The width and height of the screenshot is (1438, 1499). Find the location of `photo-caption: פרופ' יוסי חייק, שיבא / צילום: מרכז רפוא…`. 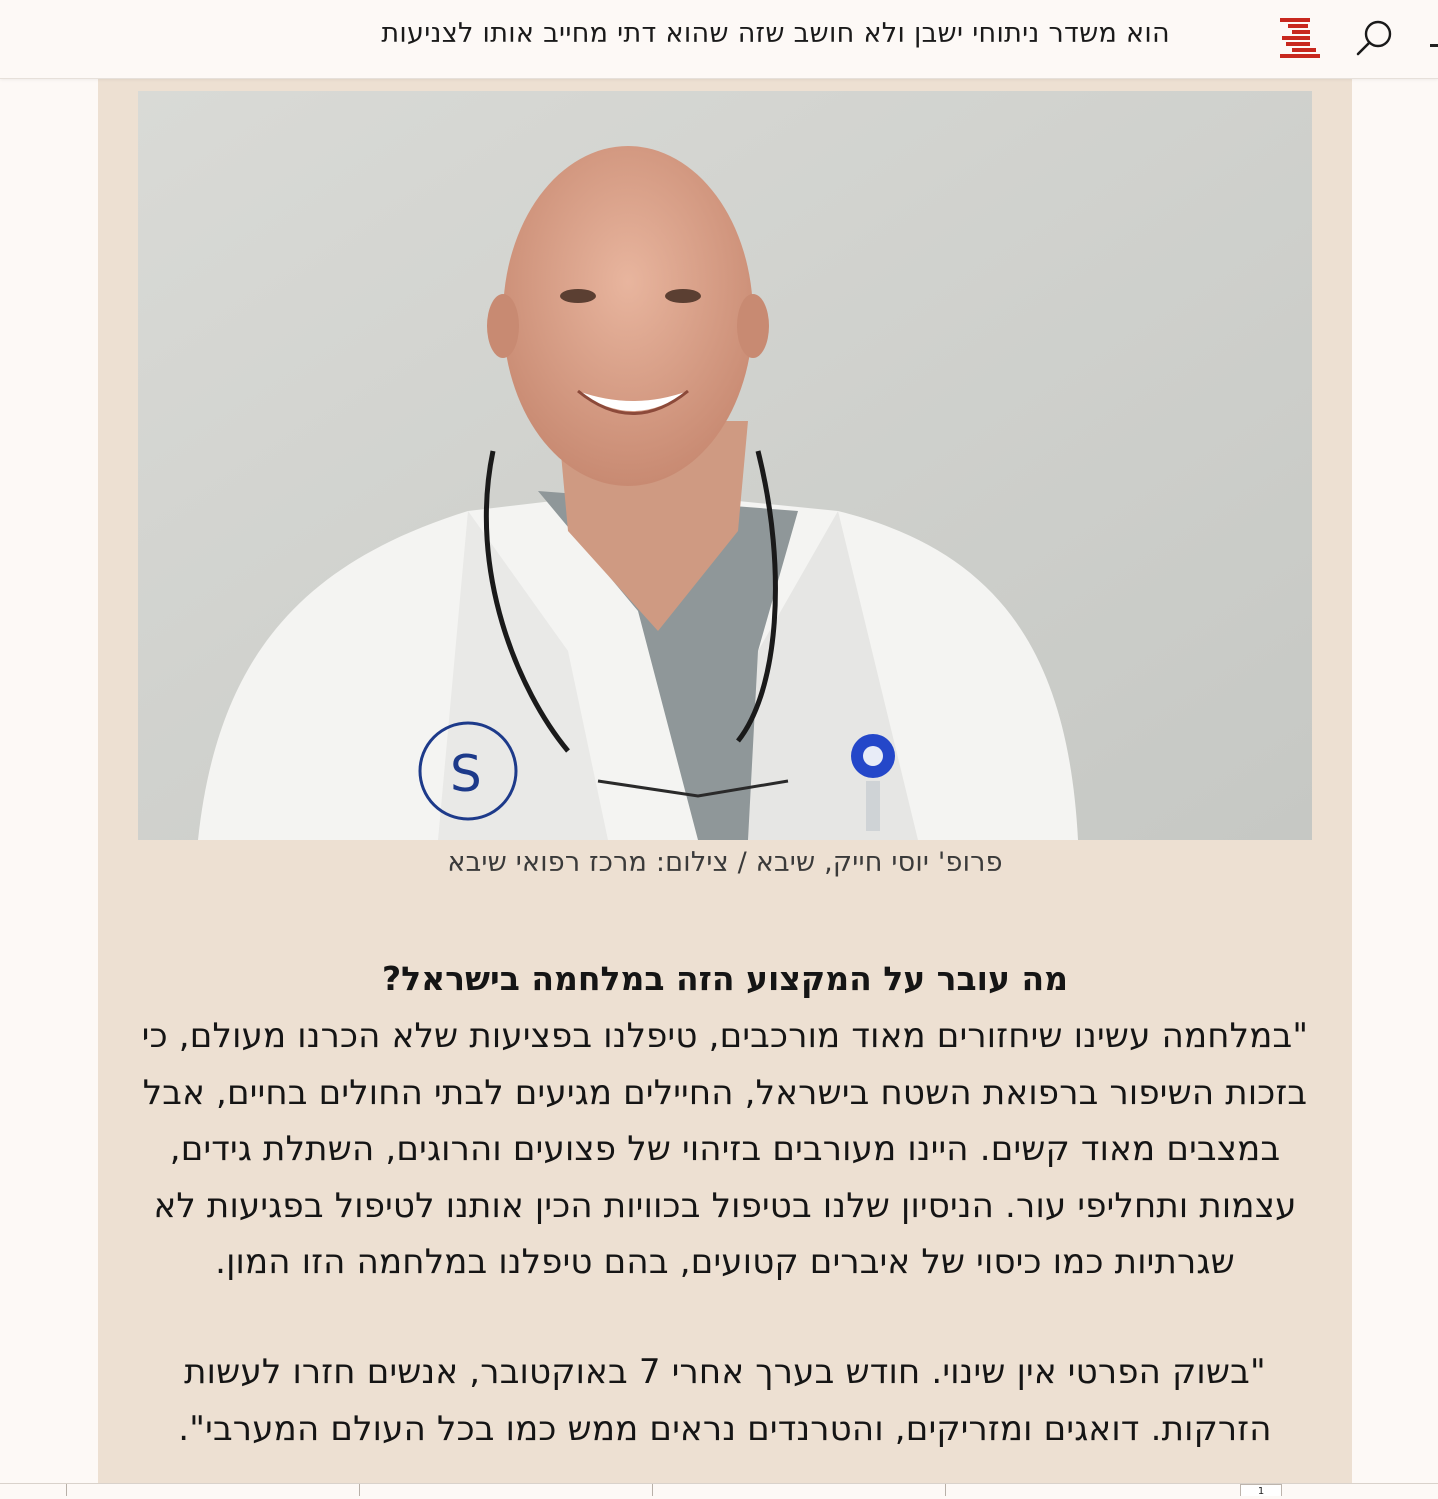

photo-caption: פרופ' יוסי חייק, שיבא / צילום: מרכז רפוא… is located at coordinates (725, 862).